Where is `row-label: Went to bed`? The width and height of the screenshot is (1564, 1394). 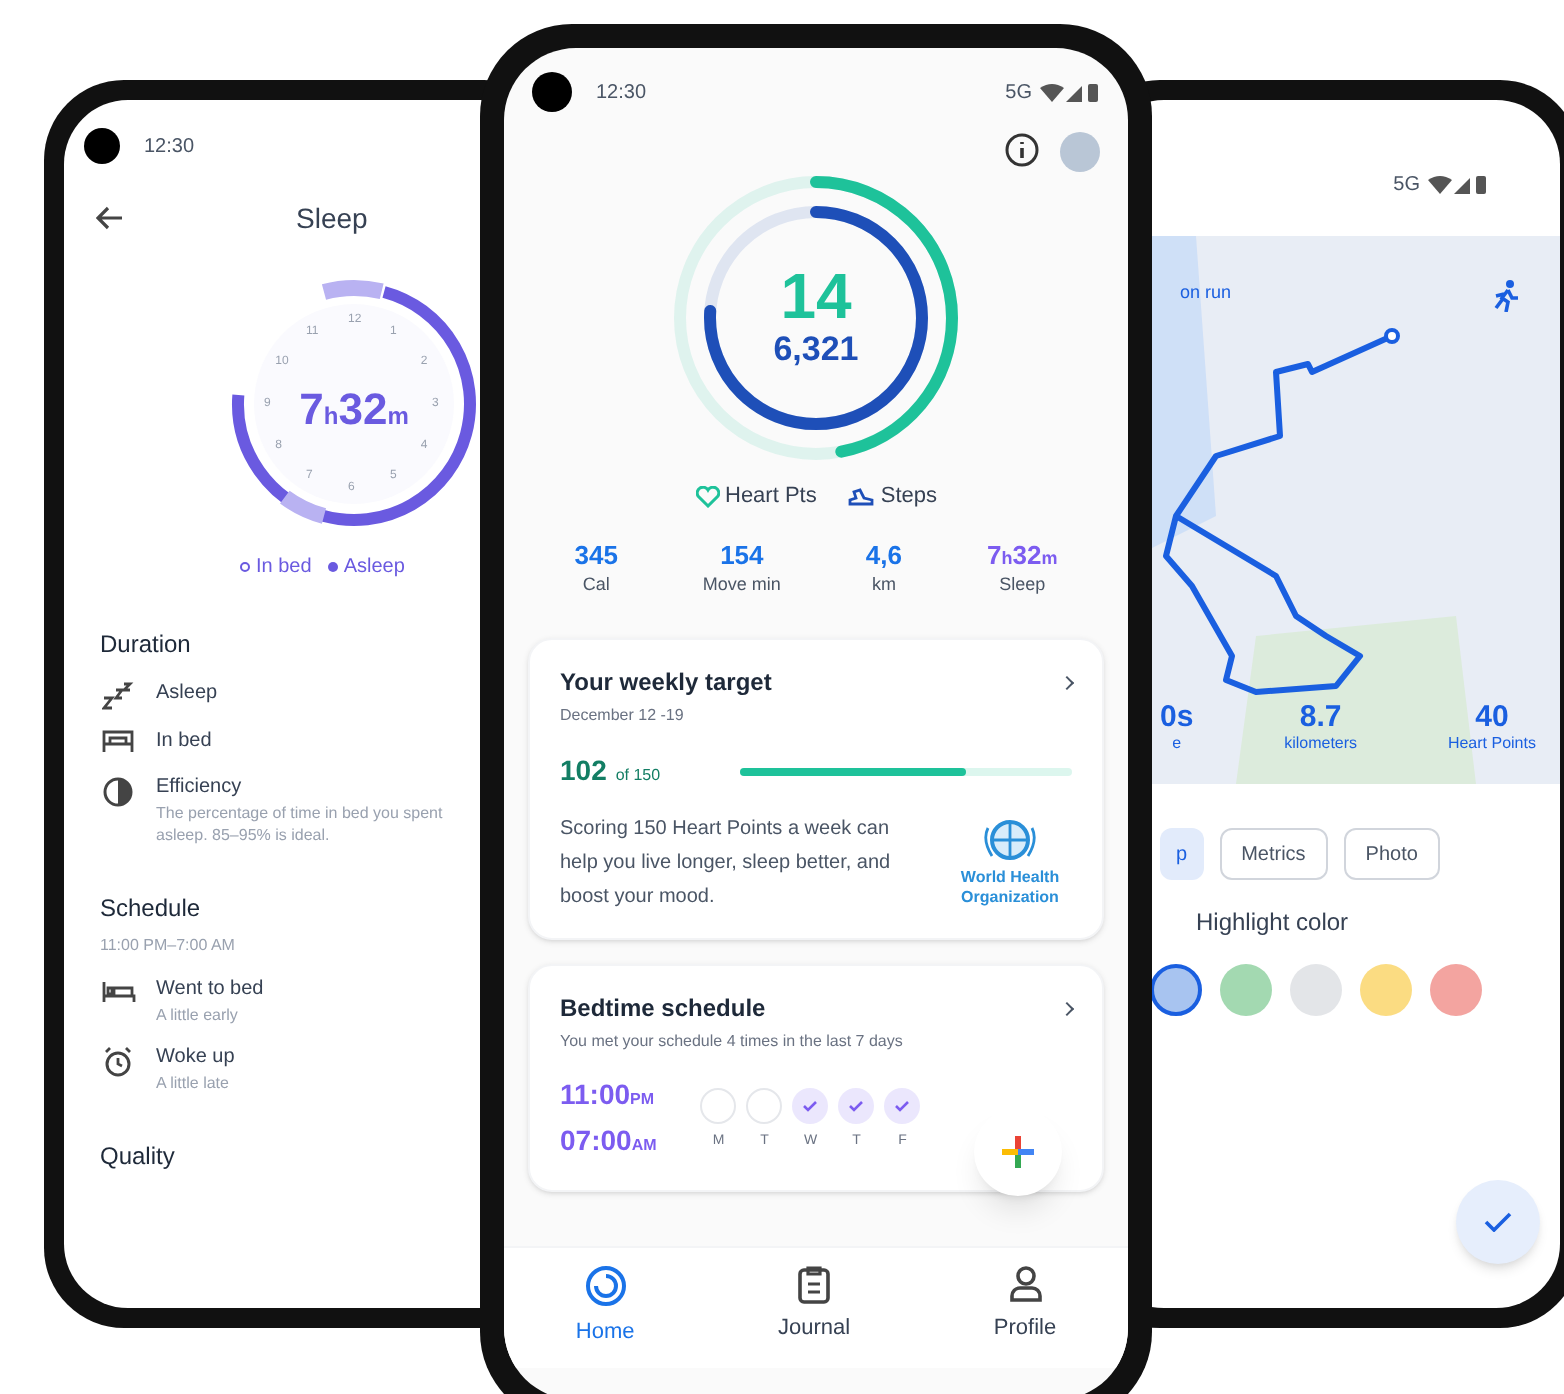 row-label: Went to bed is located at coordinates (211, 990).